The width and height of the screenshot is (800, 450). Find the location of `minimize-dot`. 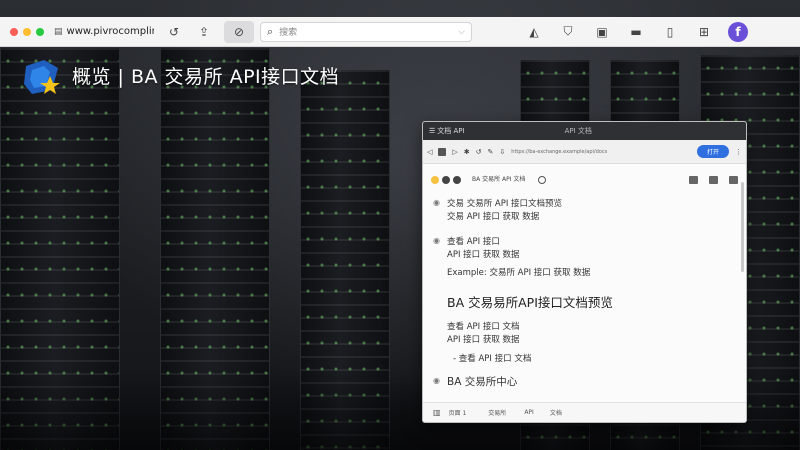

minimize-dot is located at coordinates (27, 31).